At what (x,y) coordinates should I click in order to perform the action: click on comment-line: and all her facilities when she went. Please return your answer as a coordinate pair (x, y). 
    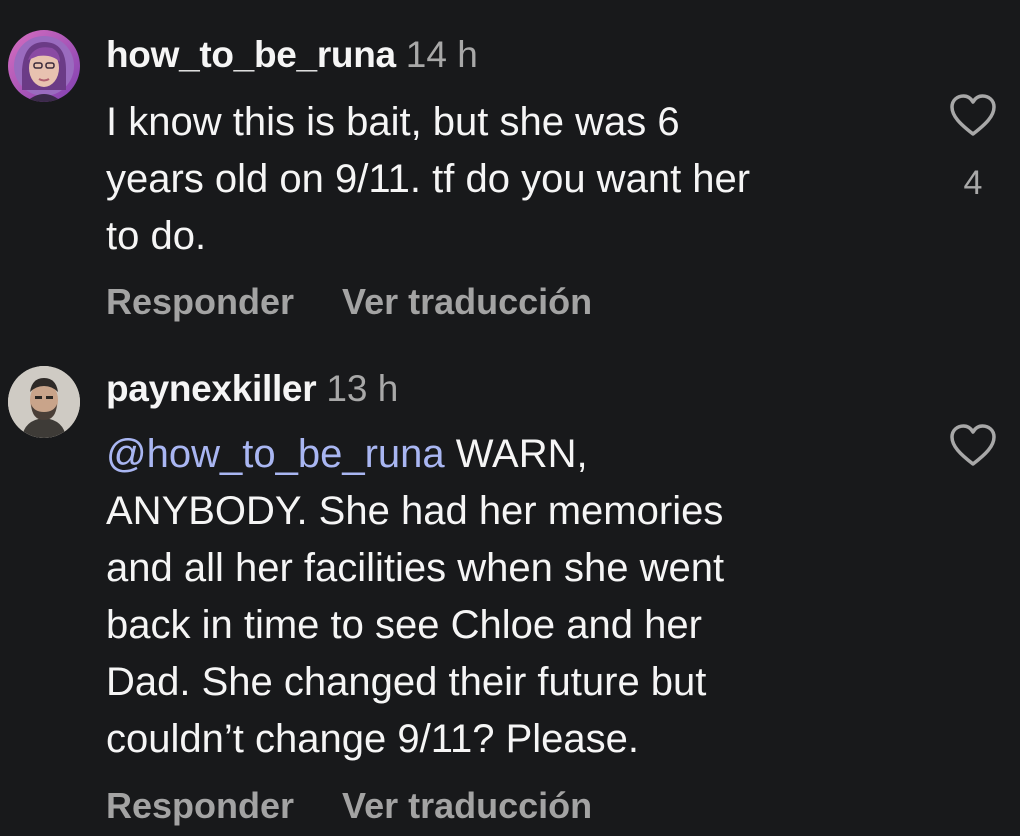
    Looking at the image, I should click on (415, 568).